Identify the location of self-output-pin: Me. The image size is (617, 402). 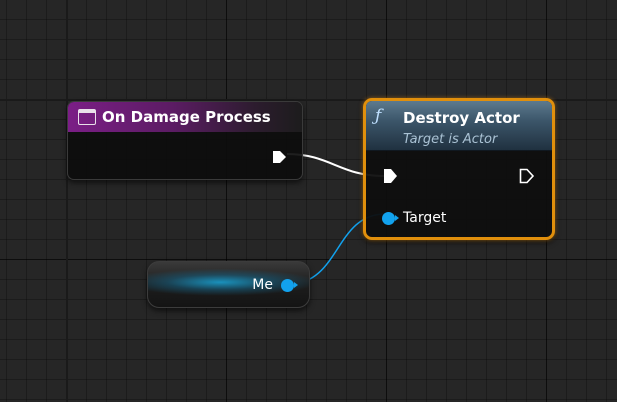
(275, 285).